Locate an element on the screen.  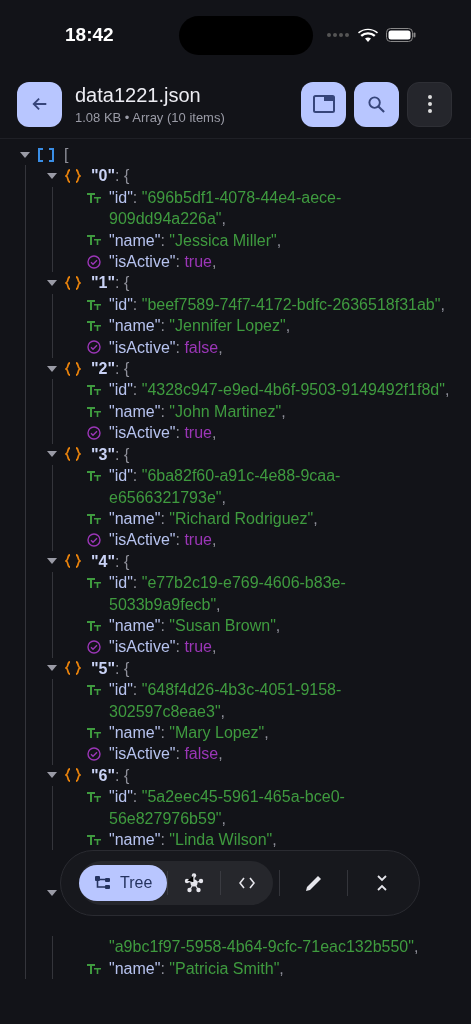
battery-icon is located at coordinates (401, 35).